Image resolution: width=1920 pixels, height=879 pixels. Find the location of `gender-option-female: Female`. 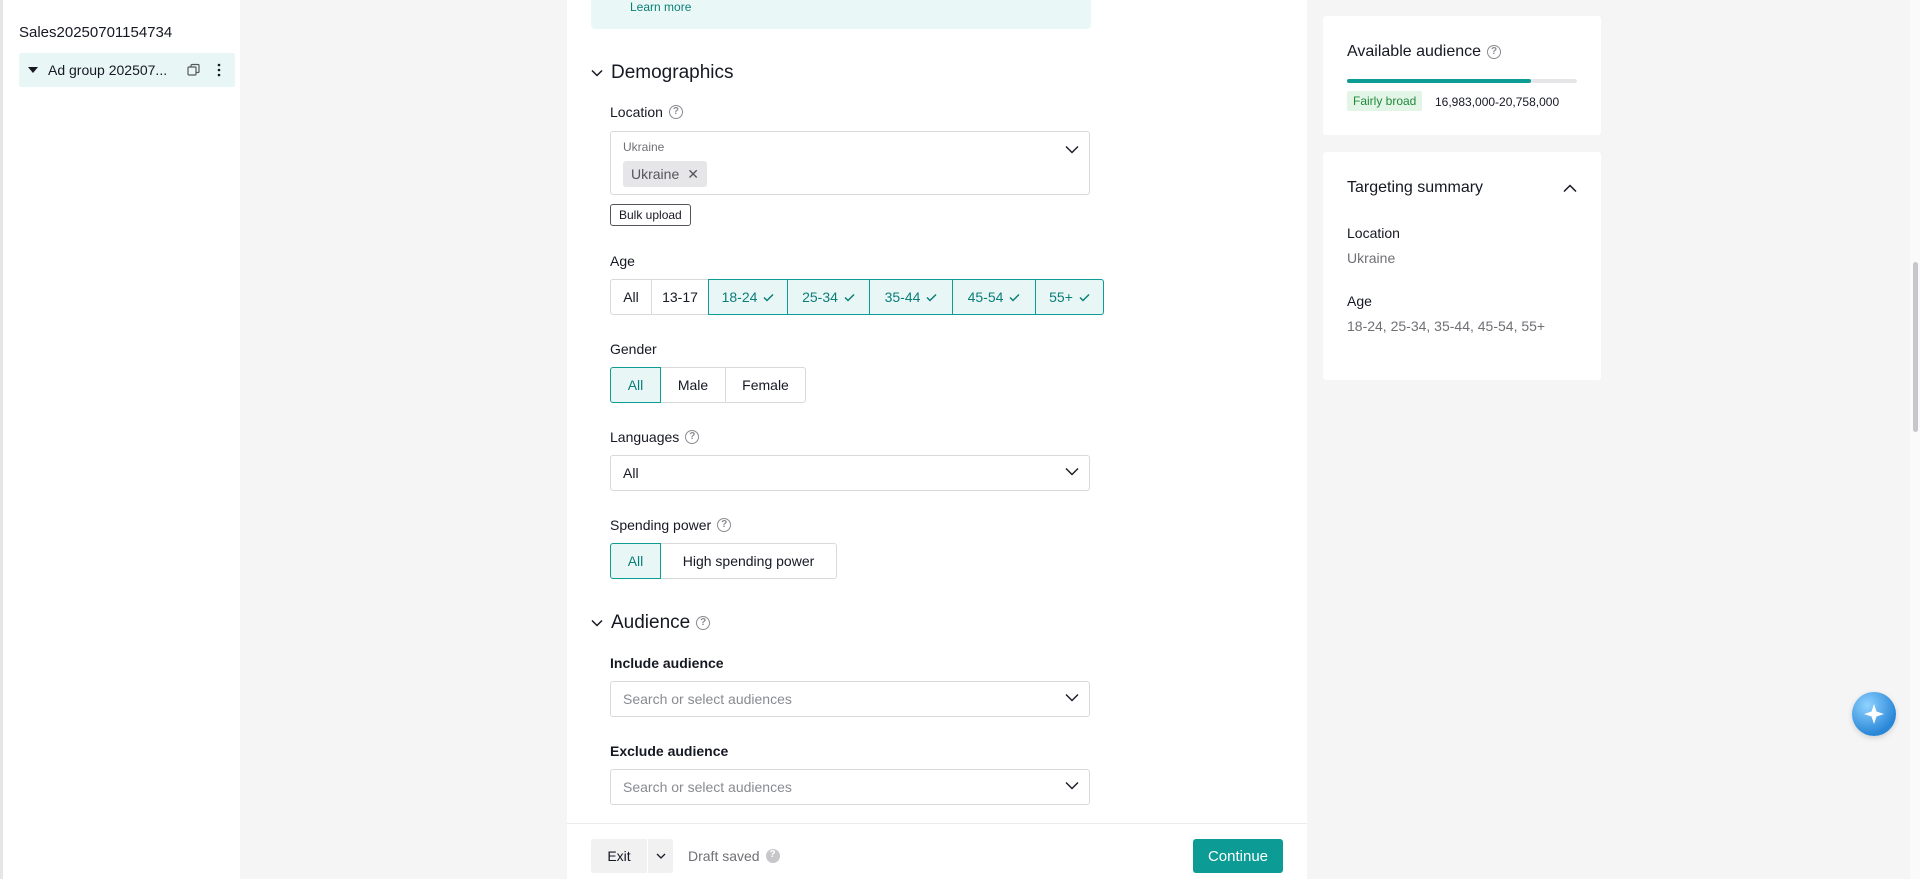

gender-option-female: Female is located at coordinates (765, 385).